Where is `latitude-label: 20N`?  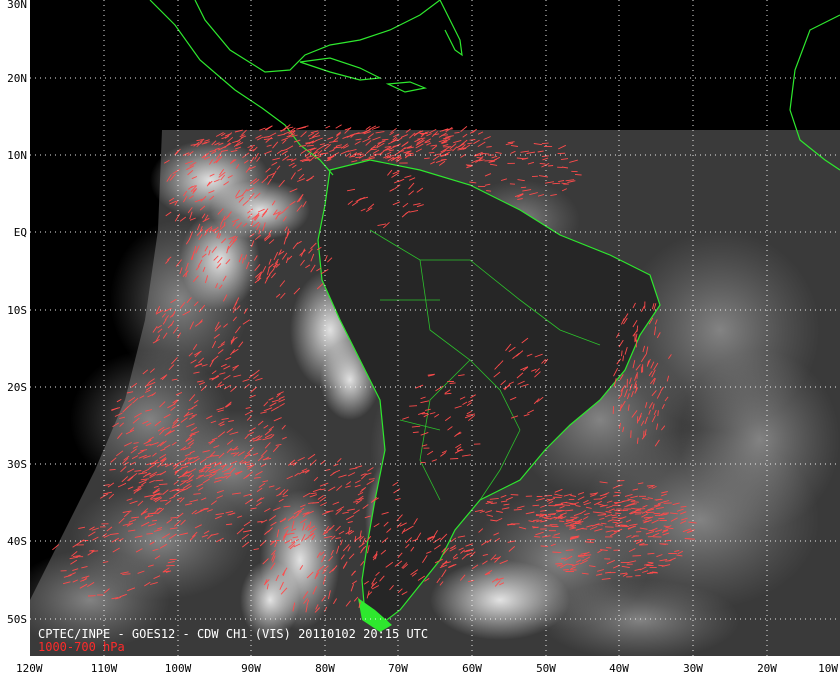
latitude-label: 20N is located at coordinates (17, 78).